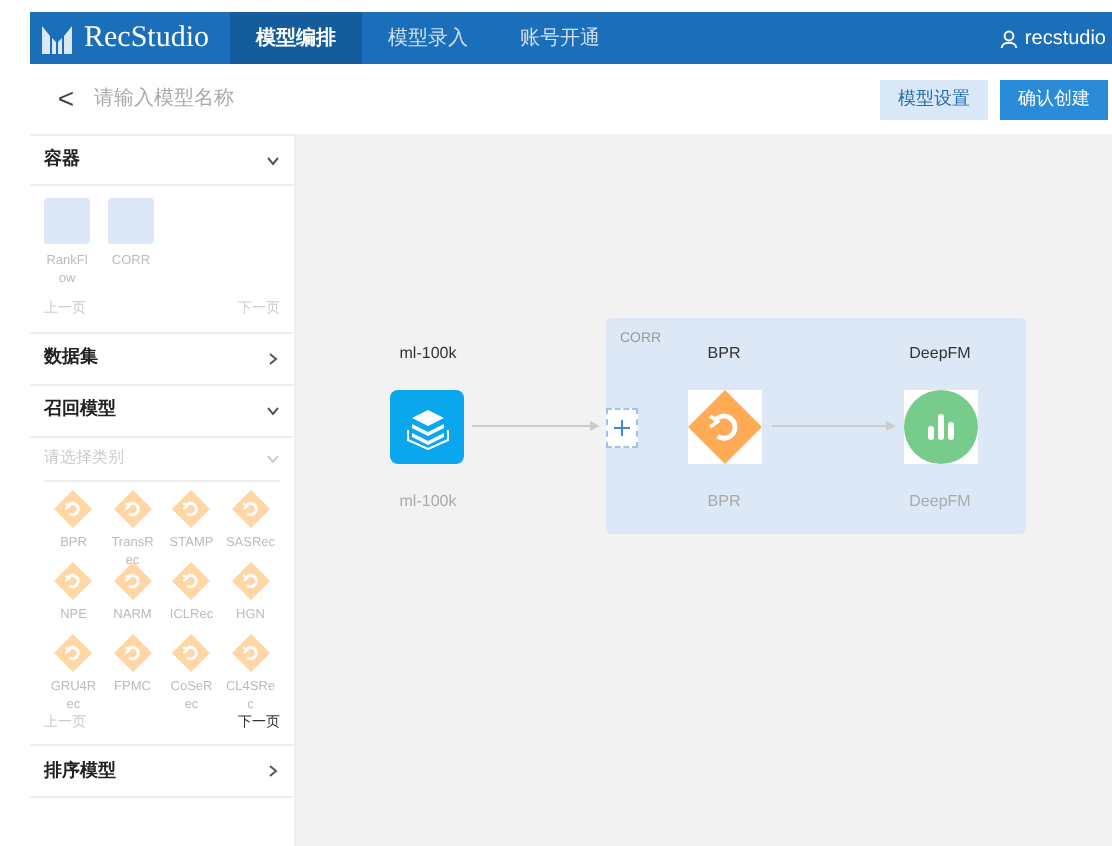 The image size is (1112, 846). Describe the element at coordinates (80, 410) in the screenshot. I see `section-title: 召回模型` at that location.